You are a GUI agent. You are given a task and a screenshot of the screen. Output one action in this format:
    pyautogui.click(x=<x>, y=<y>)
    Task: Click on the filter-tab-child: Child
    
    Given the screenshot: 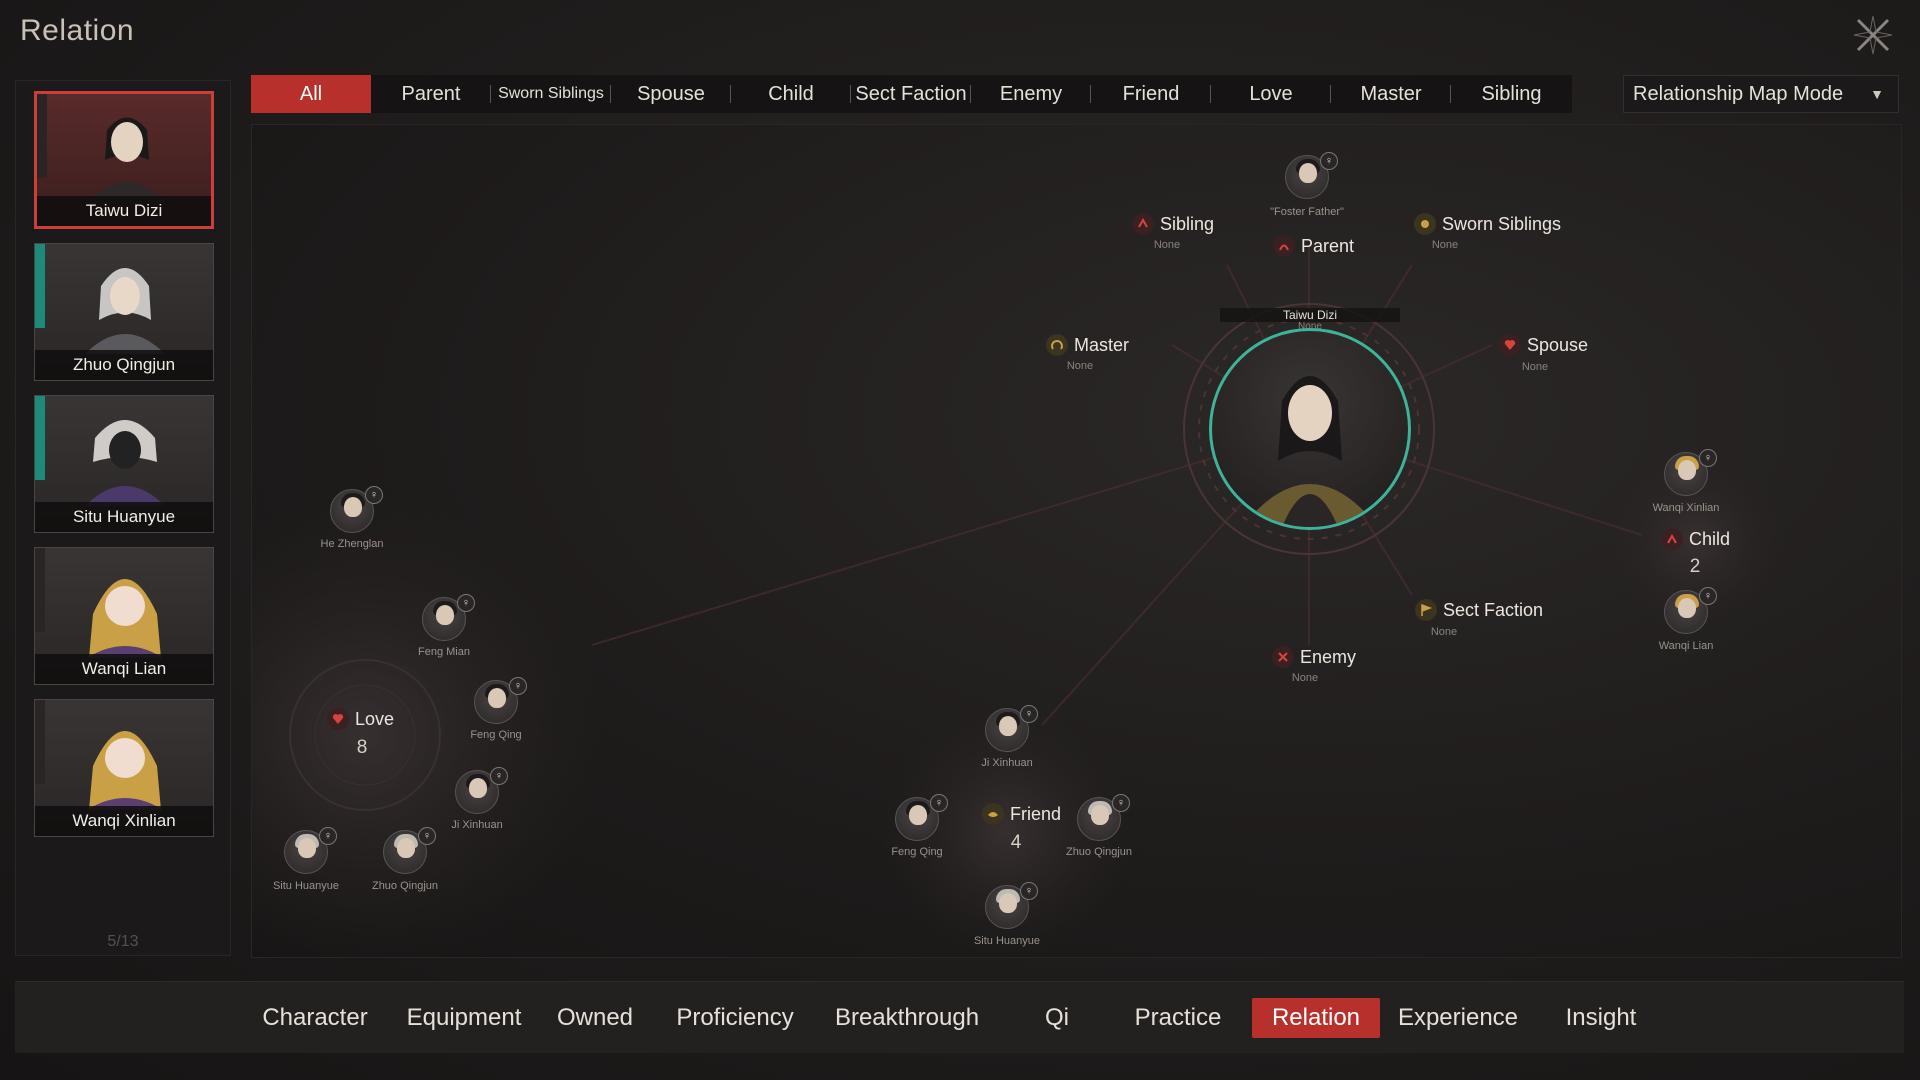 What is the action you would take?
    pyautogui.click(x=791, y=94)
    